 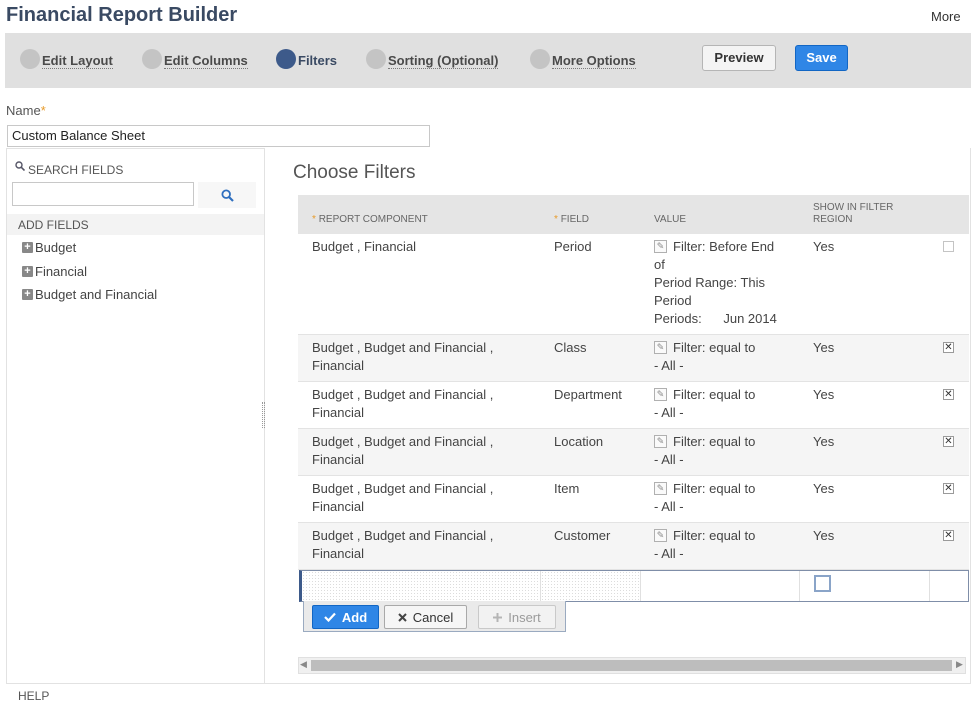 What do you see at coordinates (571, 219) in the screenshot?
I see `column-header-field: * FIELD` at bounding box center [571, 219].